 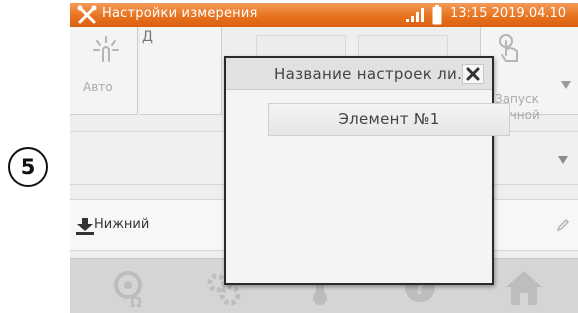 What do you see at coordinates (122, 224) in the screenshot?
I see `lower-limit-label: Нижний` at bounding box center [122, 224].